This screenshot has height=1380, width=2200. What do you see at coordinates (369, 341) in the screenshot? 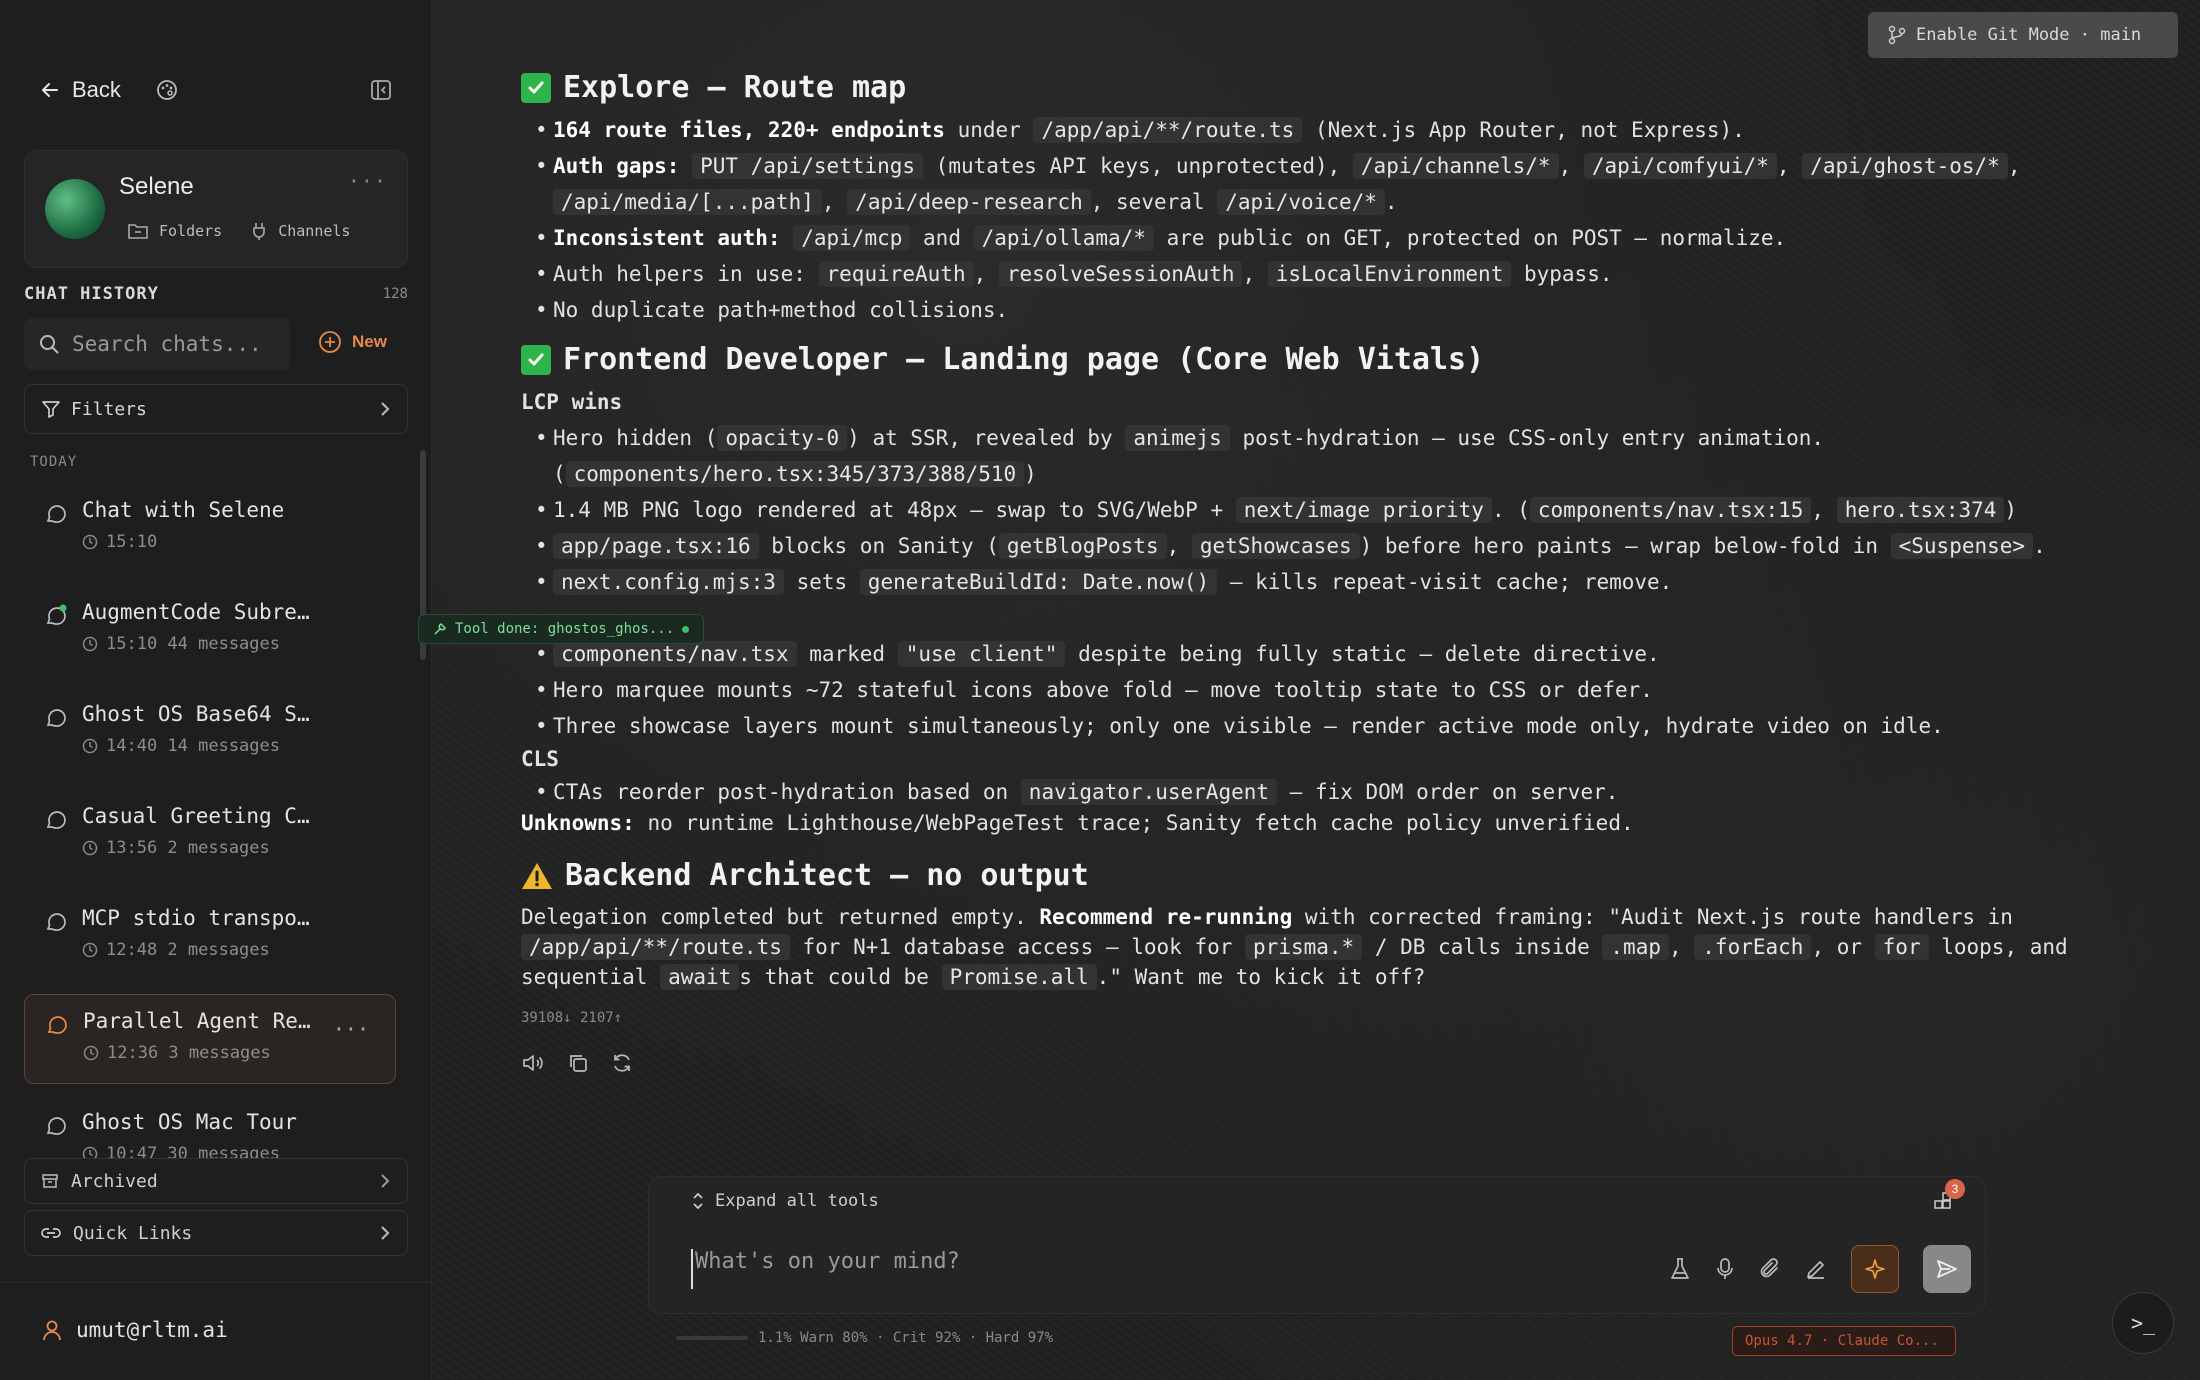
I see `new-chat-label: New` at bounding box center [369, 341].